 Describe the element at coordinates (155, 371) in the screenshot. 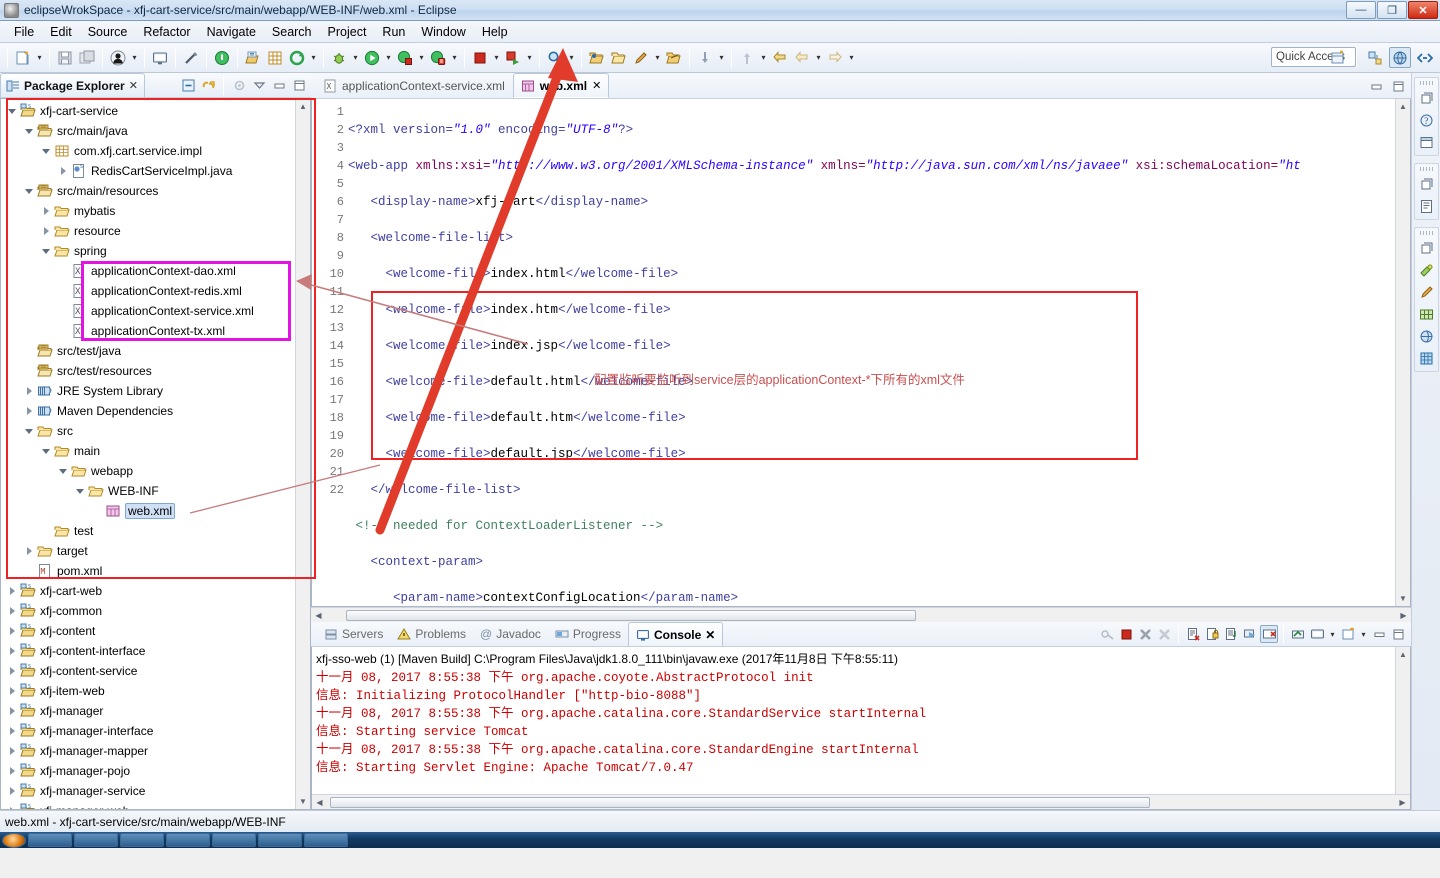

I see `tree-node-src-test-resources: src/test/resources` at that location.